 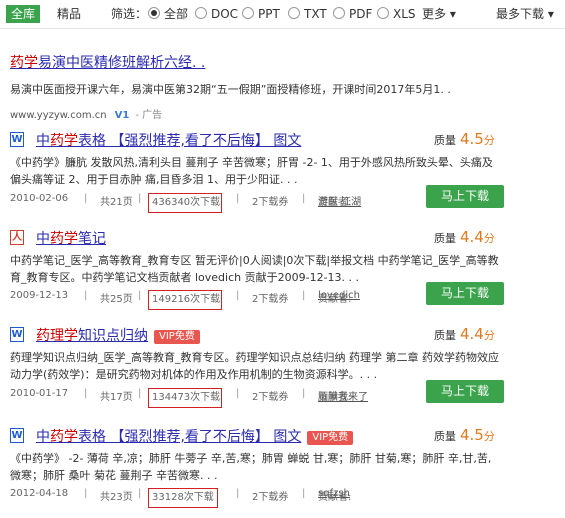 I want to click on filter-radio-ppt: PPT, so click(x=261, y=14).